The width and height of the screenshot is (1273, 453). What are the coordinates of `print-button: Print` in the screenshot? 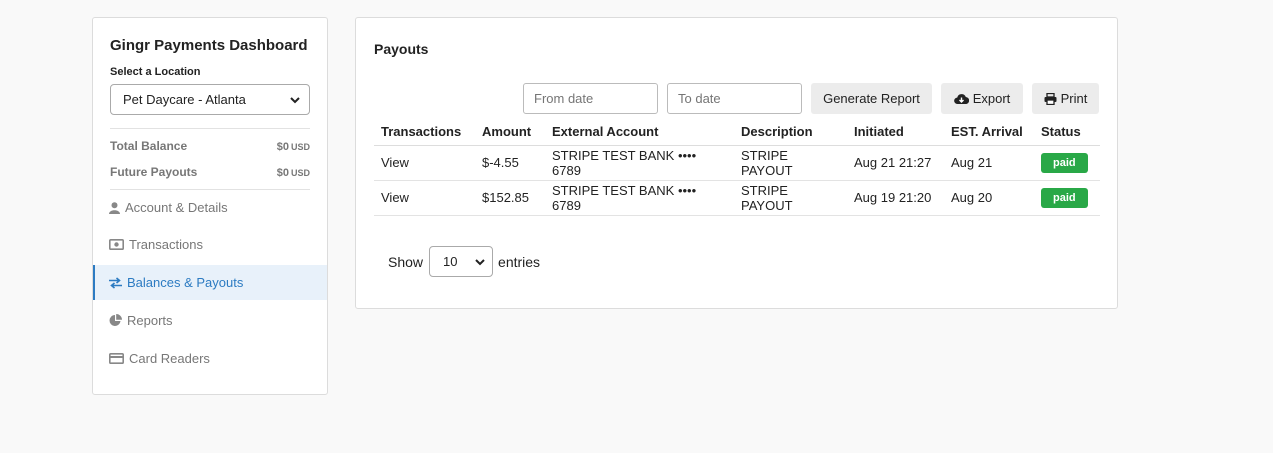 It's located at (1065, 98).